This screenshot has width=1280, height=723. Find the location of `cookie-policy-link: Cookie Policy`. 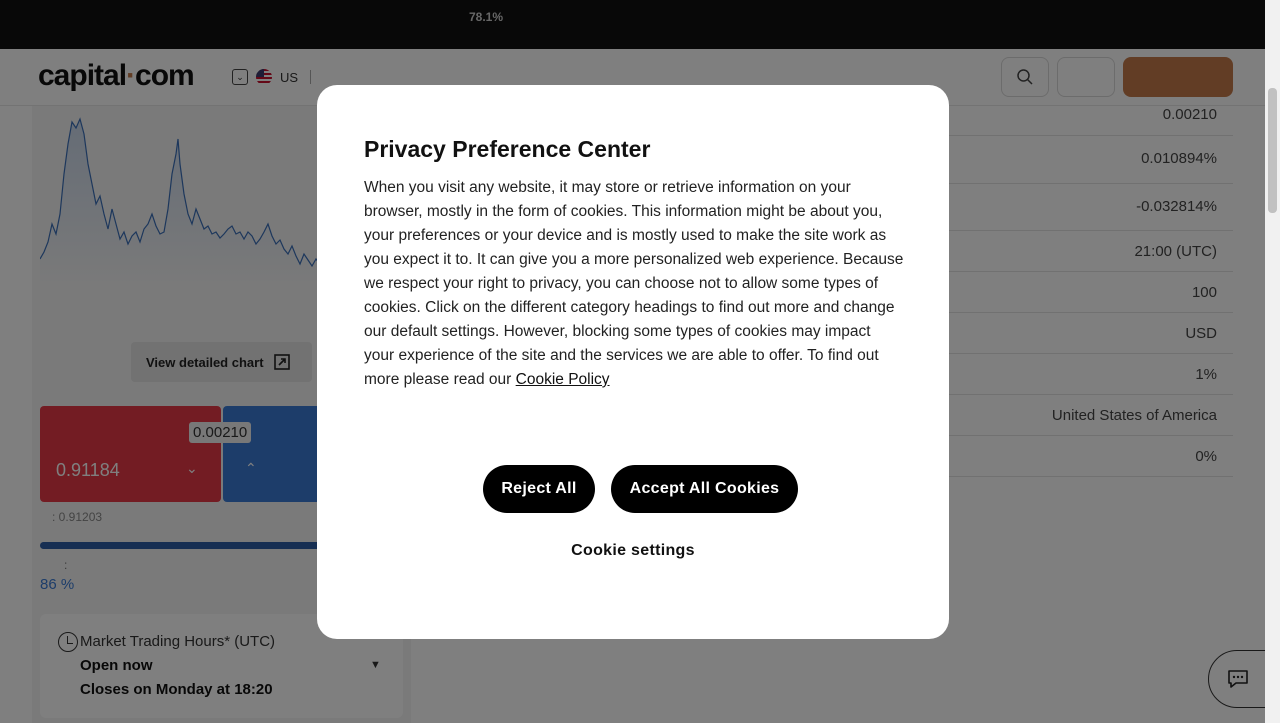

cookie-policy-link: Cookie Policy is located at coordinates (563, 379).